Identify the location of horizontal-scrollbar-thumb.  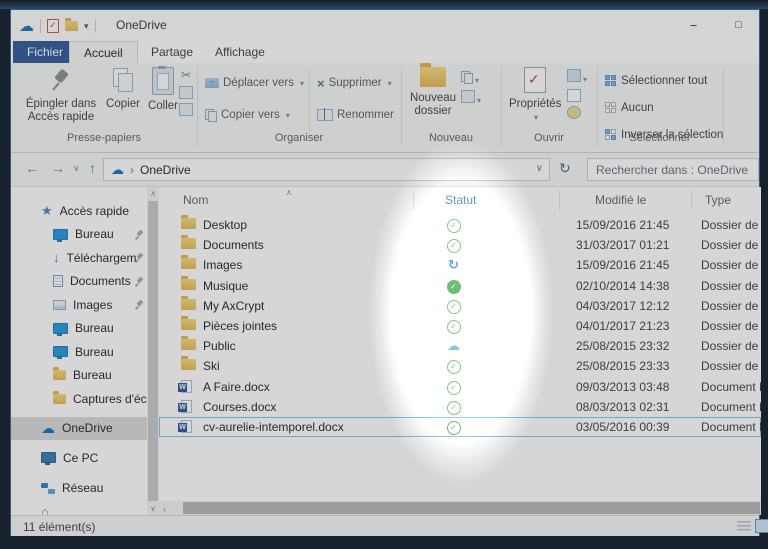
(471, 508).